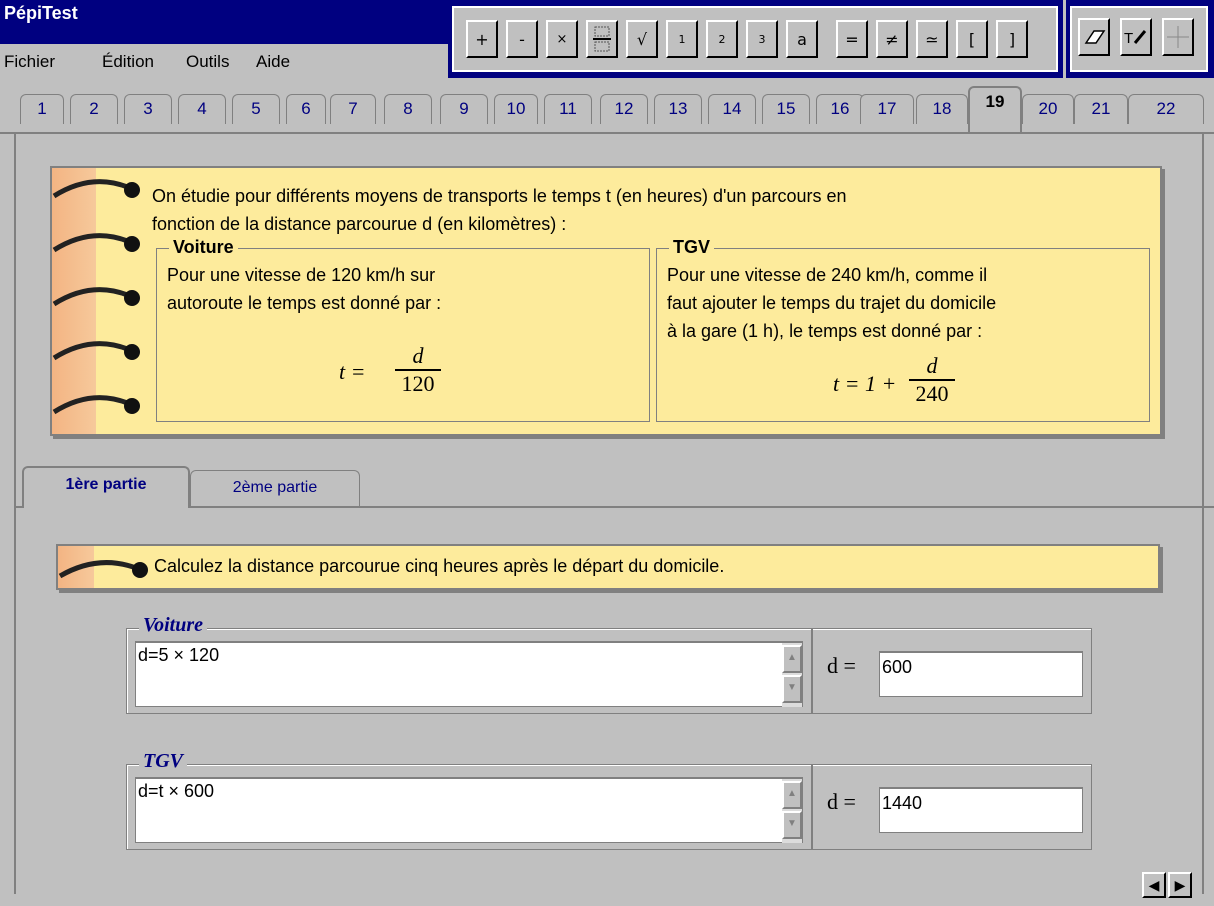 The width and height of the screenshot is (1214, 906). Describe the element at coordinates (981, 674) in the screenshot. I see `result-input-voiture: 600` at that location.